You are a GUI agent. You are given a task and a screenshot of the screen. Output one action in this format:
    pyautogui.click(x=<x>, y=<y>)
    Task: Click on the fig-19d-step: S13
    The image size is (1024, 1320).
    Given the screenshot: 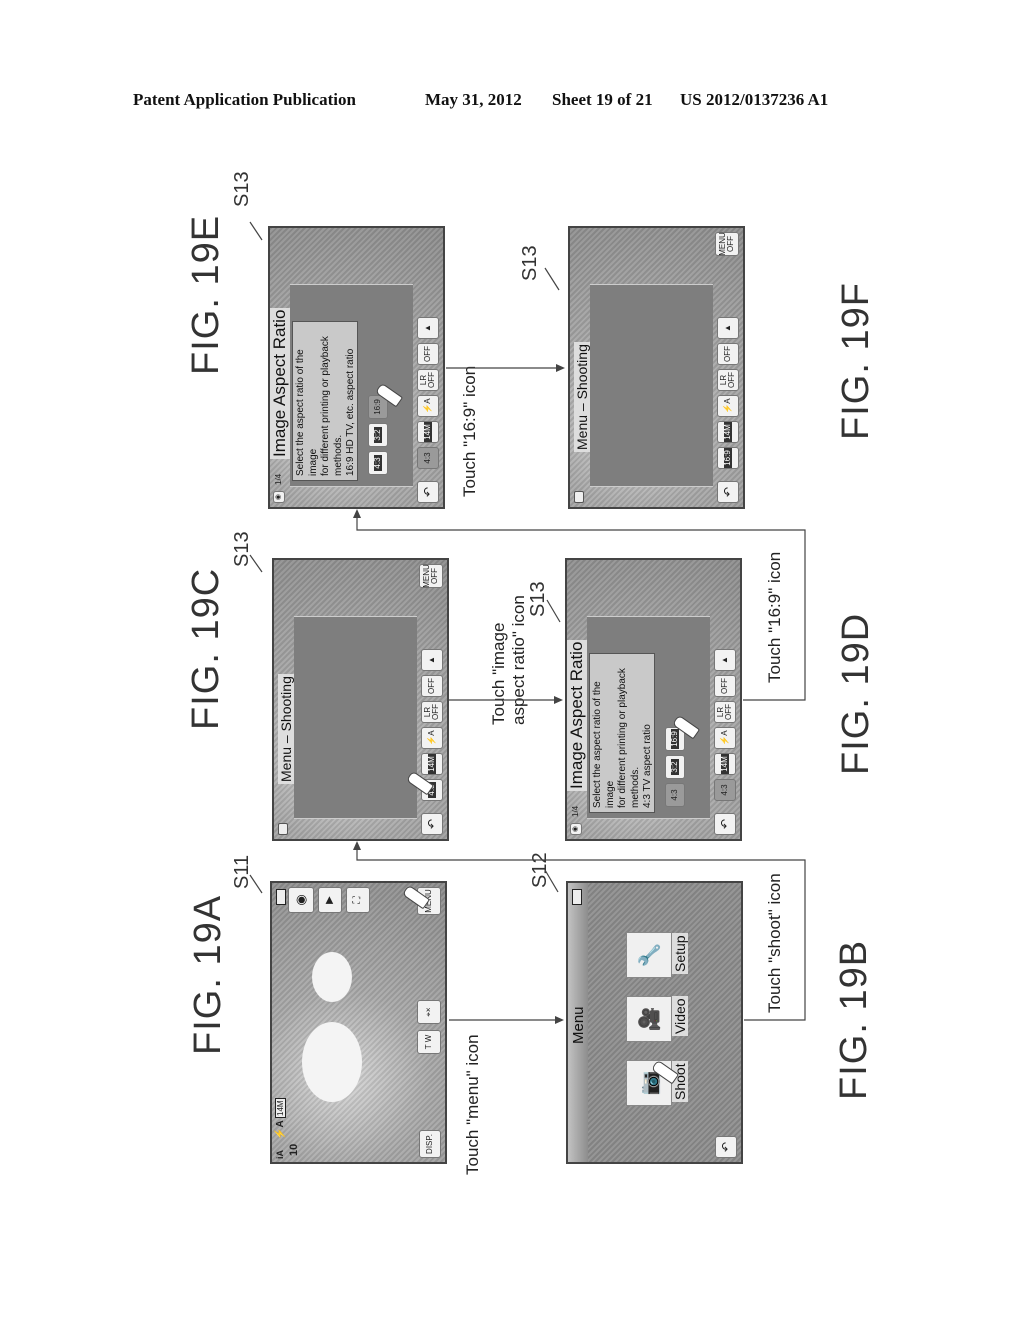 What is the action you would take?
    pyautogui.click(x=538, y=599)
    